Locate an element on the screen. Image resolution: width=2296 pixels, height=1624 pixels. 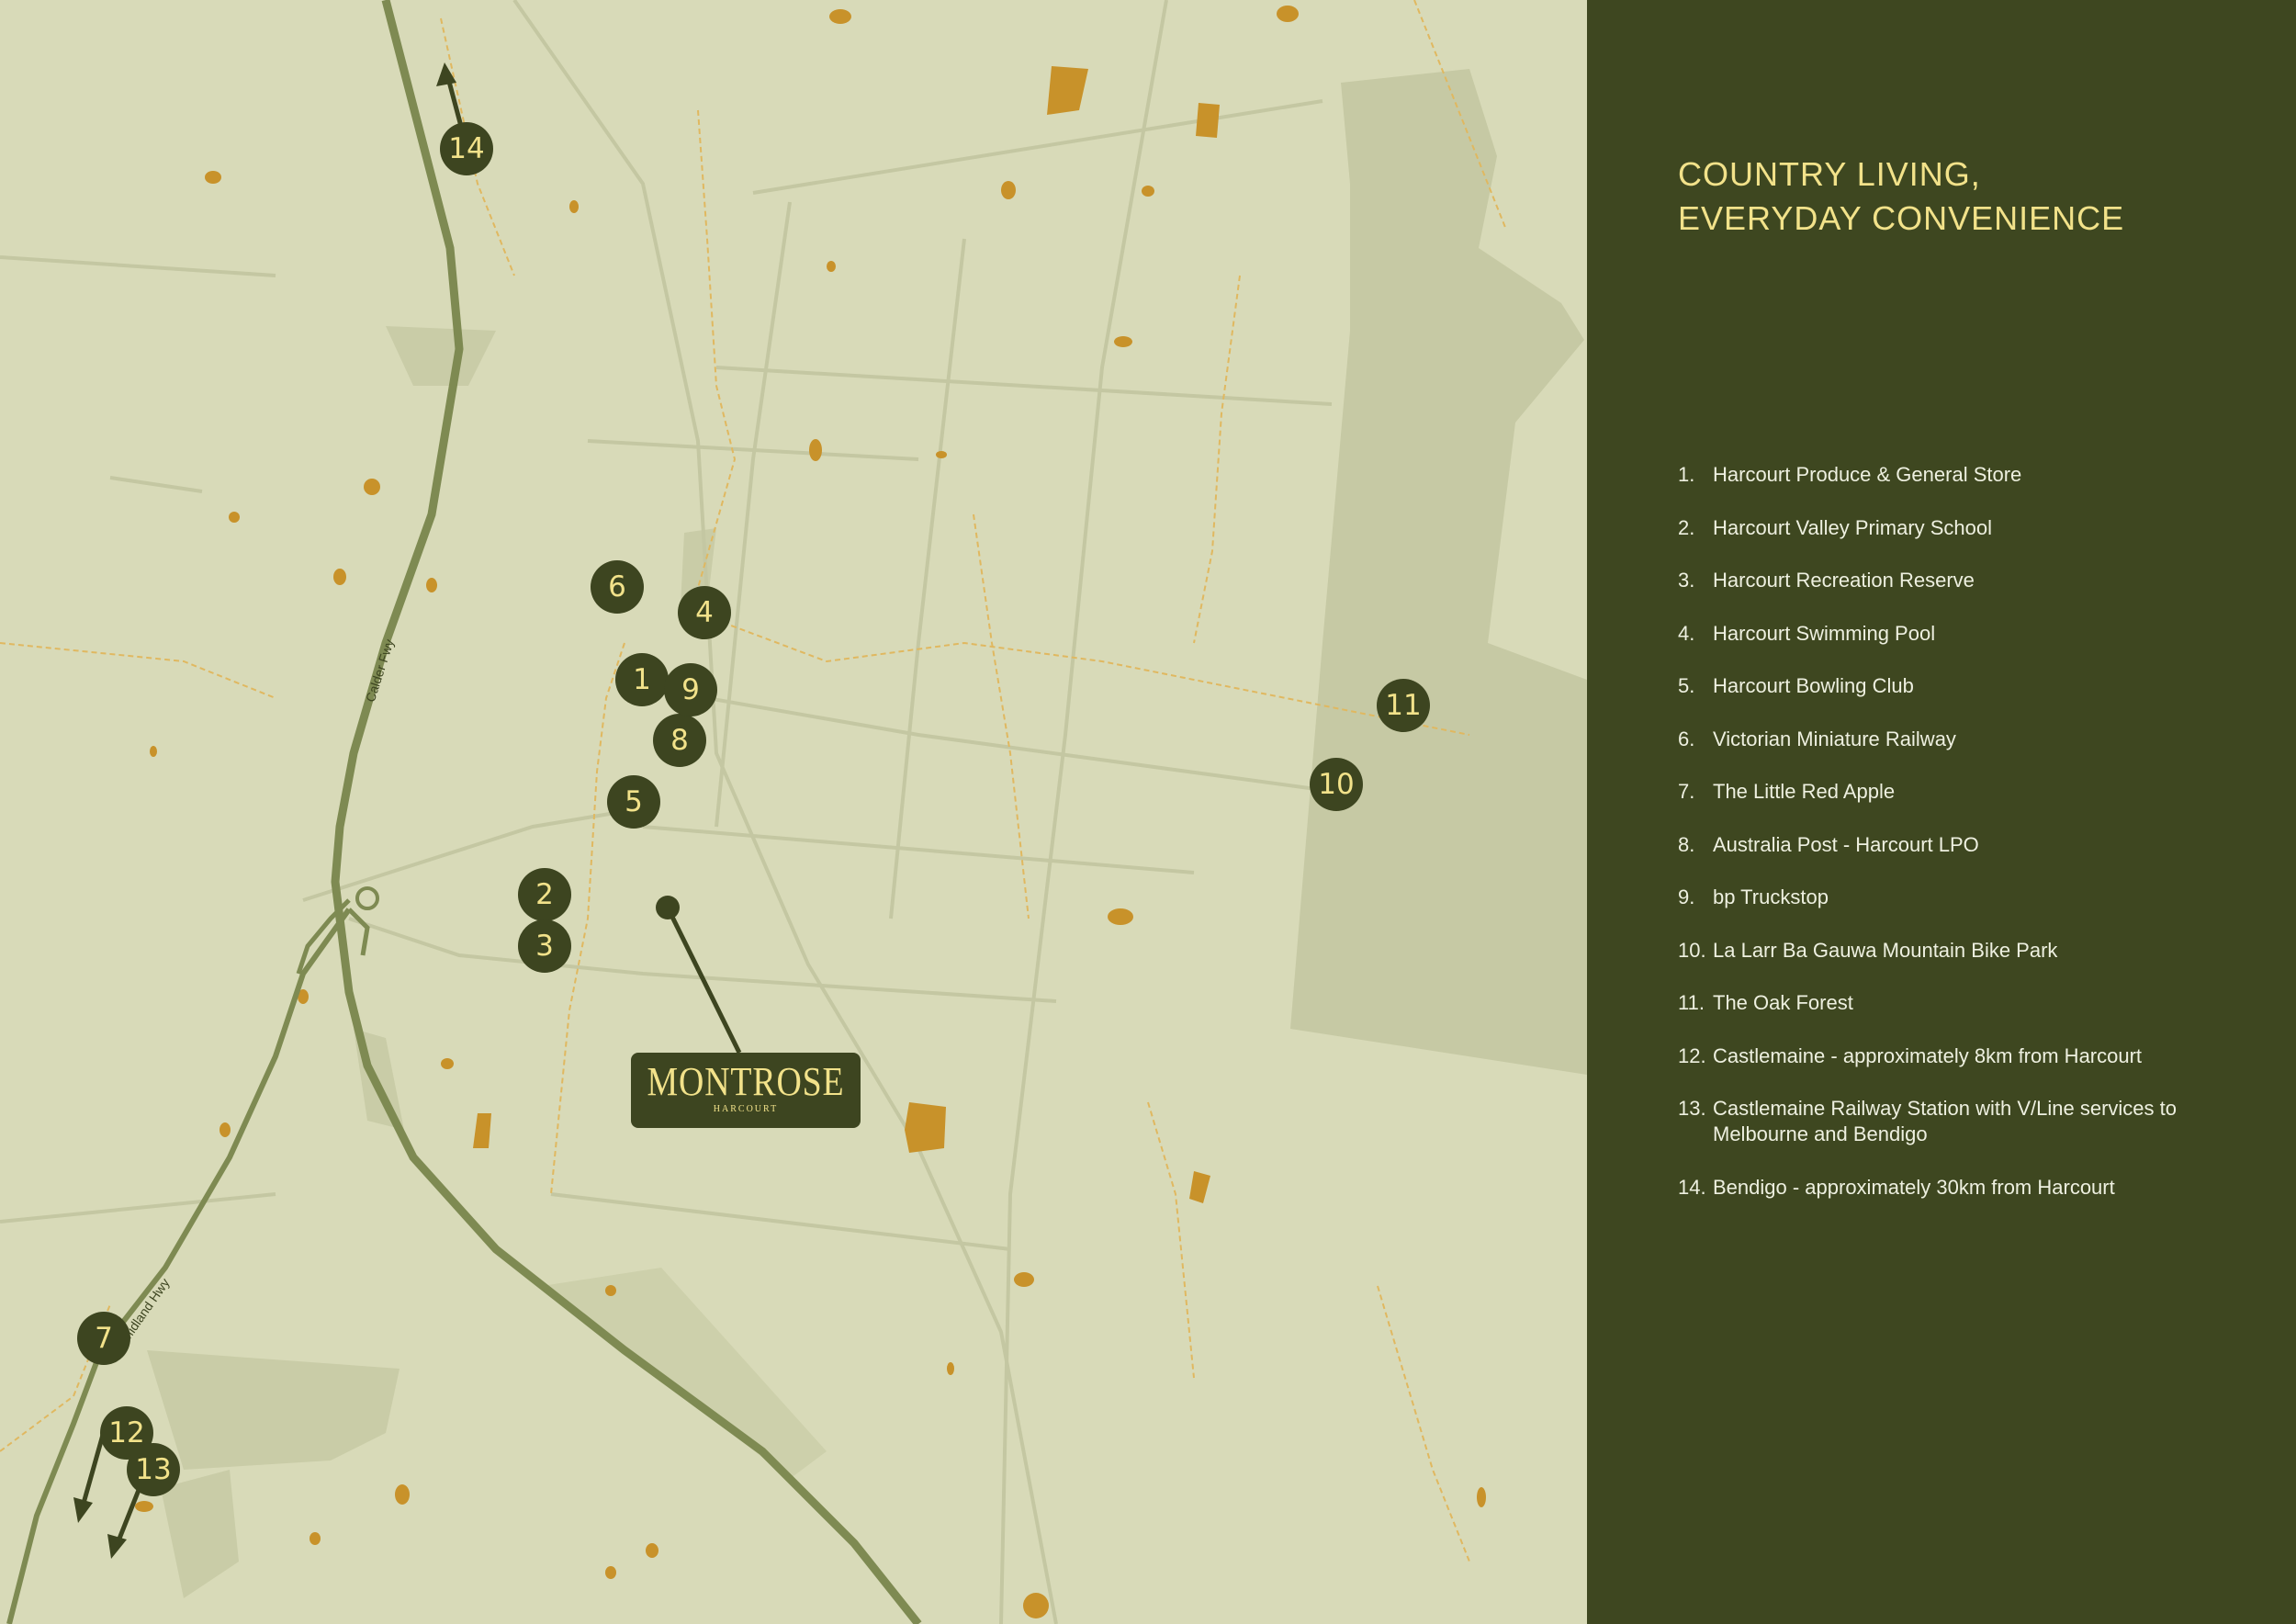
marker-8: 8 is located at coordinates (679, 740).